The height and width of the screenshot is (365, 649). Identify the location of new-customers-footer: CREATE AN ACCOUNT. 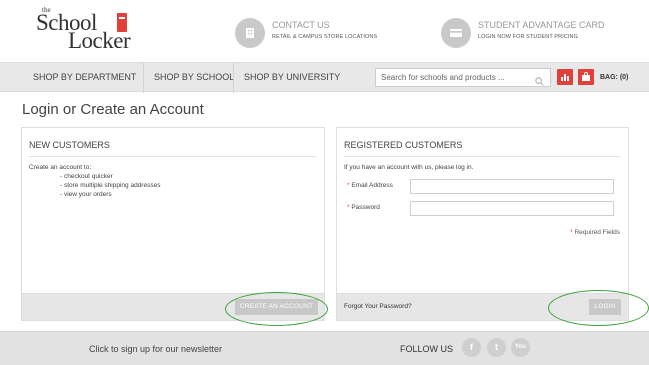
(173, 306).